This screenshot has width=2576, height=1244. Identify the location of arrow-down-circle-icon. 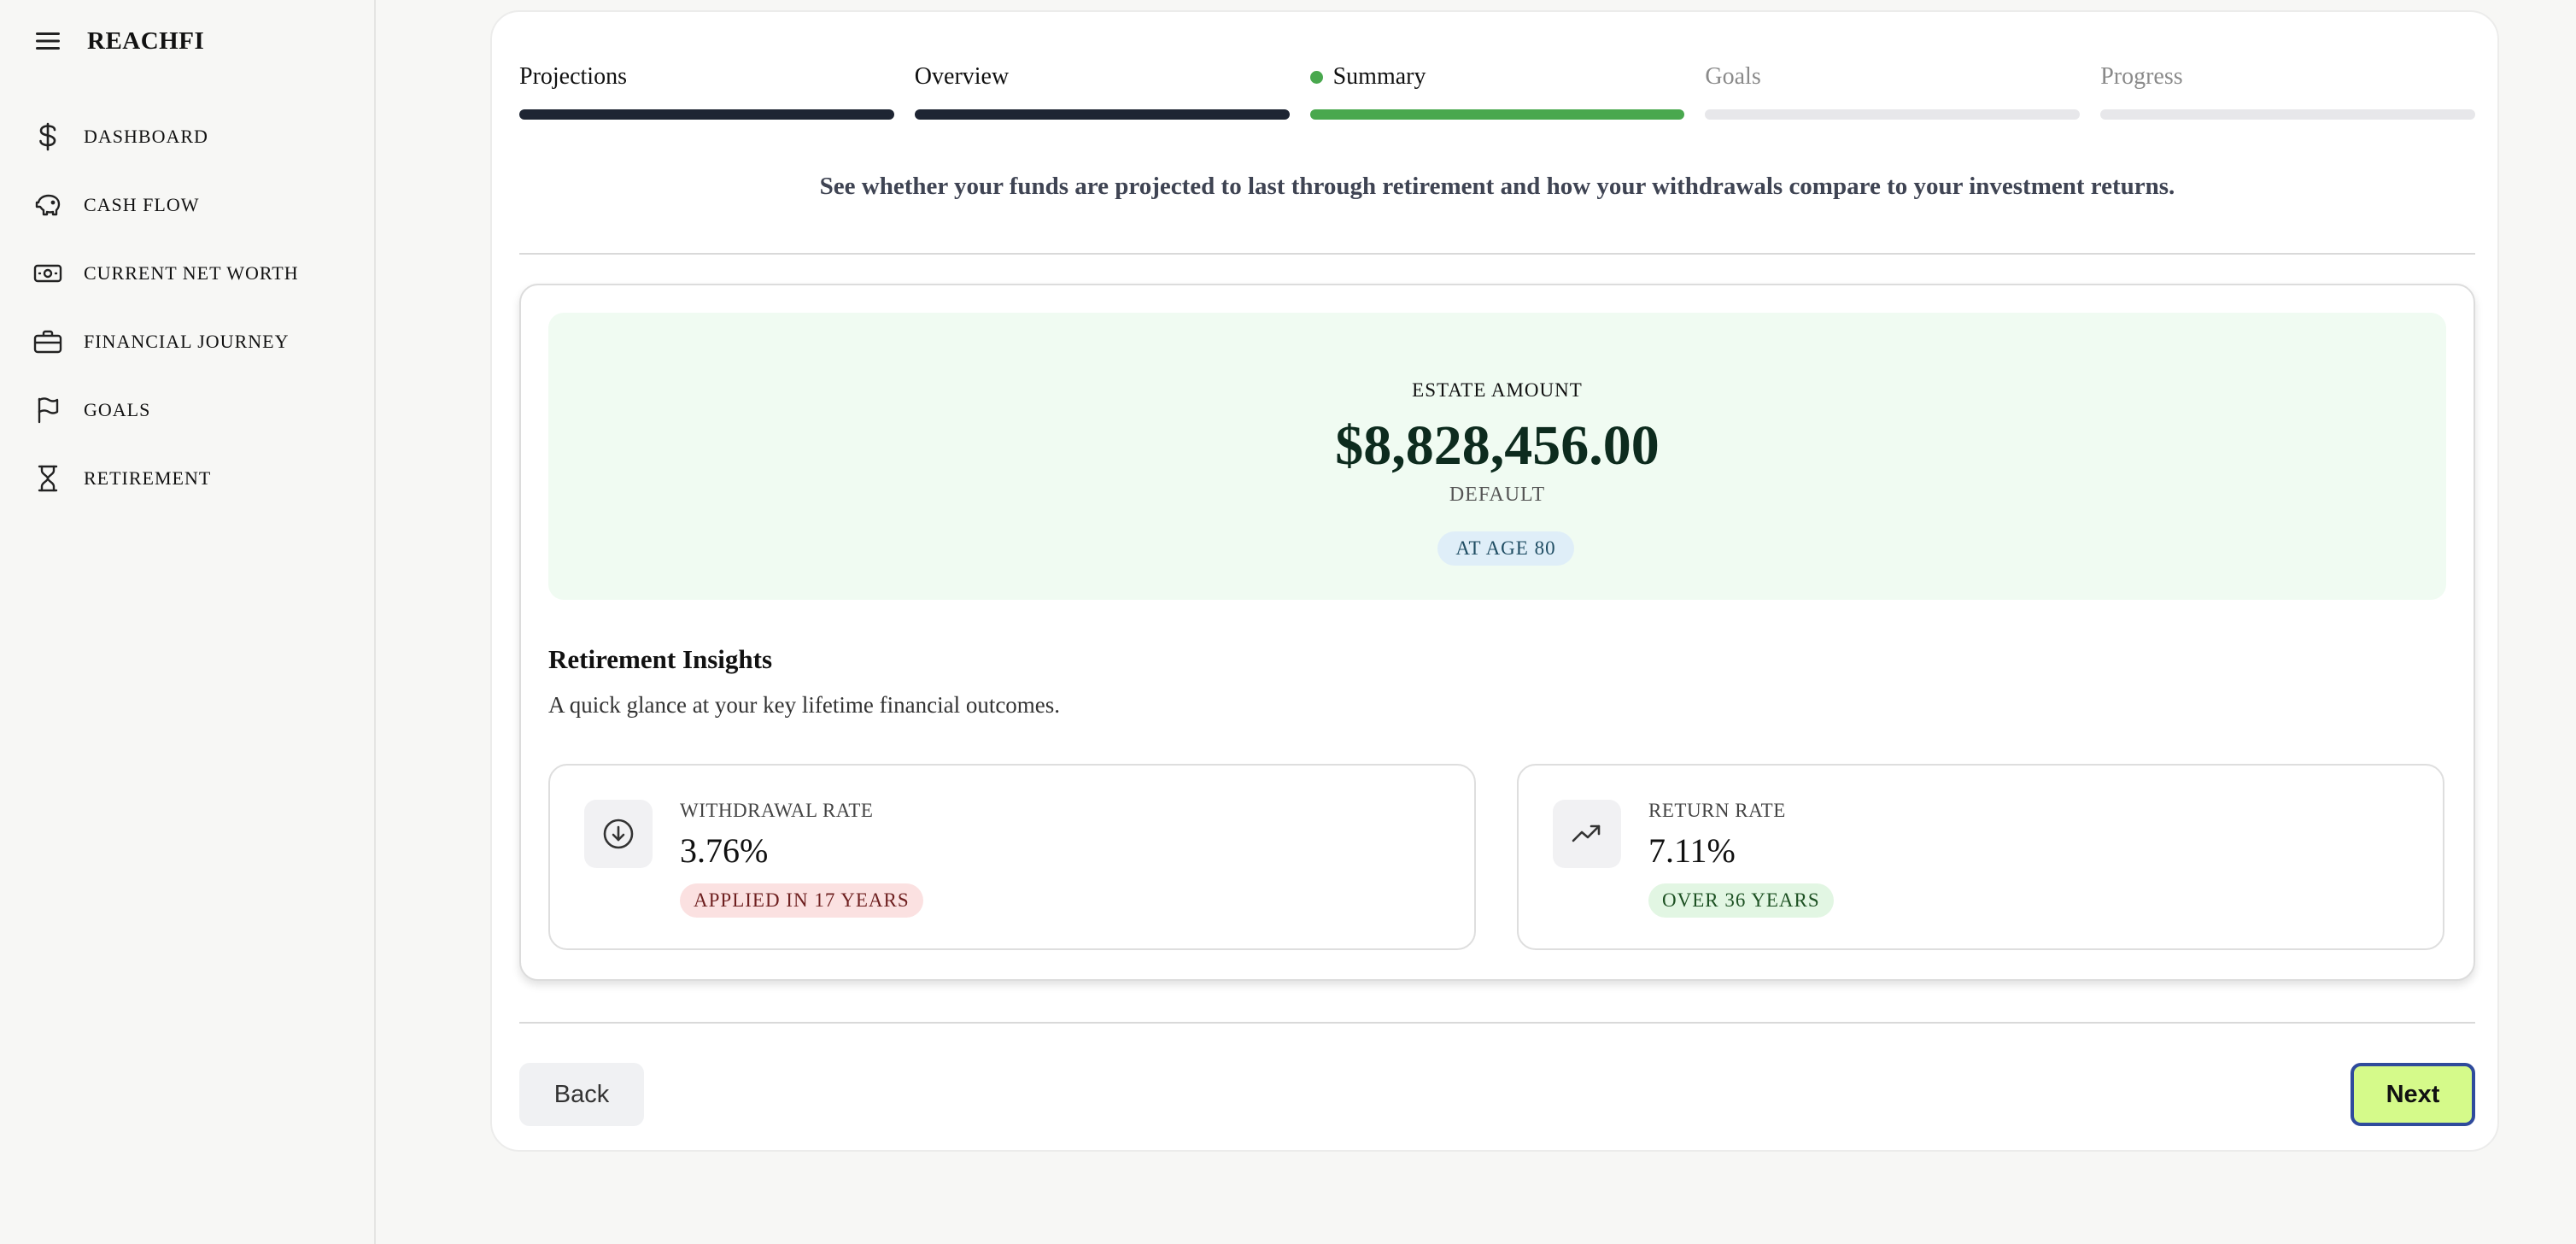
(618, 834).